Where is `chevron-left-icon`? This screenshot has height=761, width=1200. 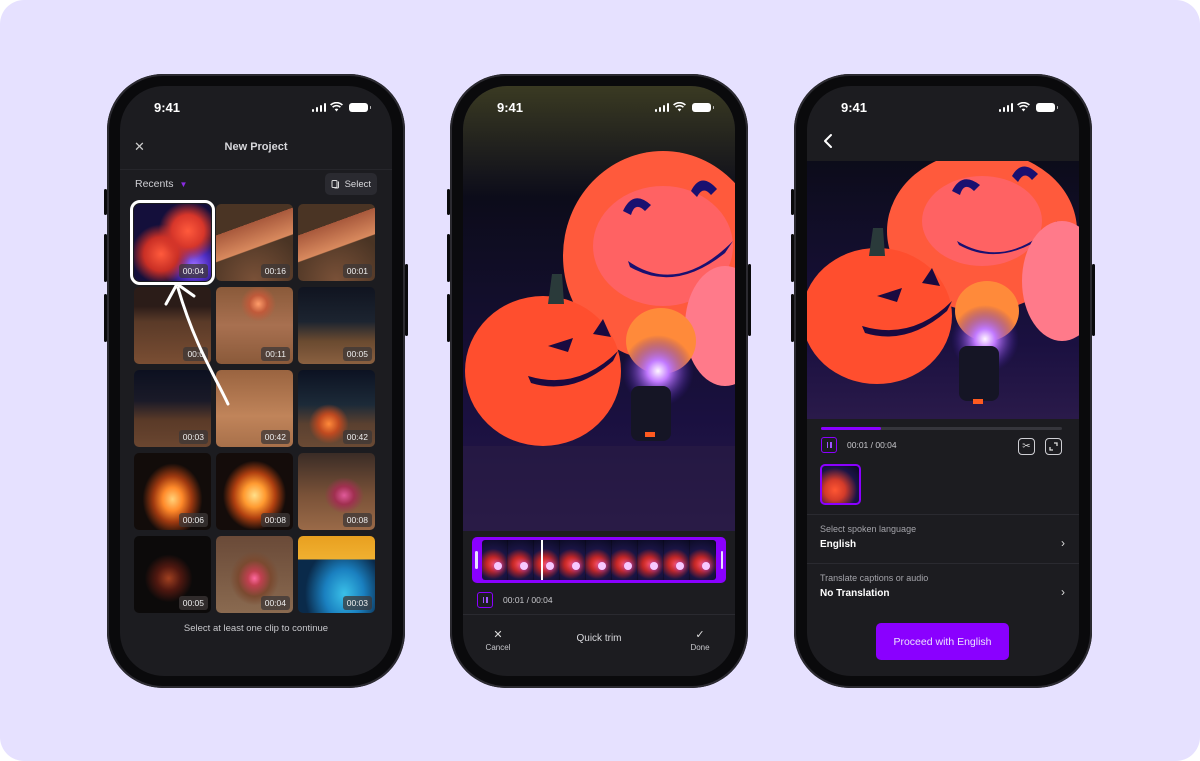 chevron-left-icon is located at coordinates (828, 143).